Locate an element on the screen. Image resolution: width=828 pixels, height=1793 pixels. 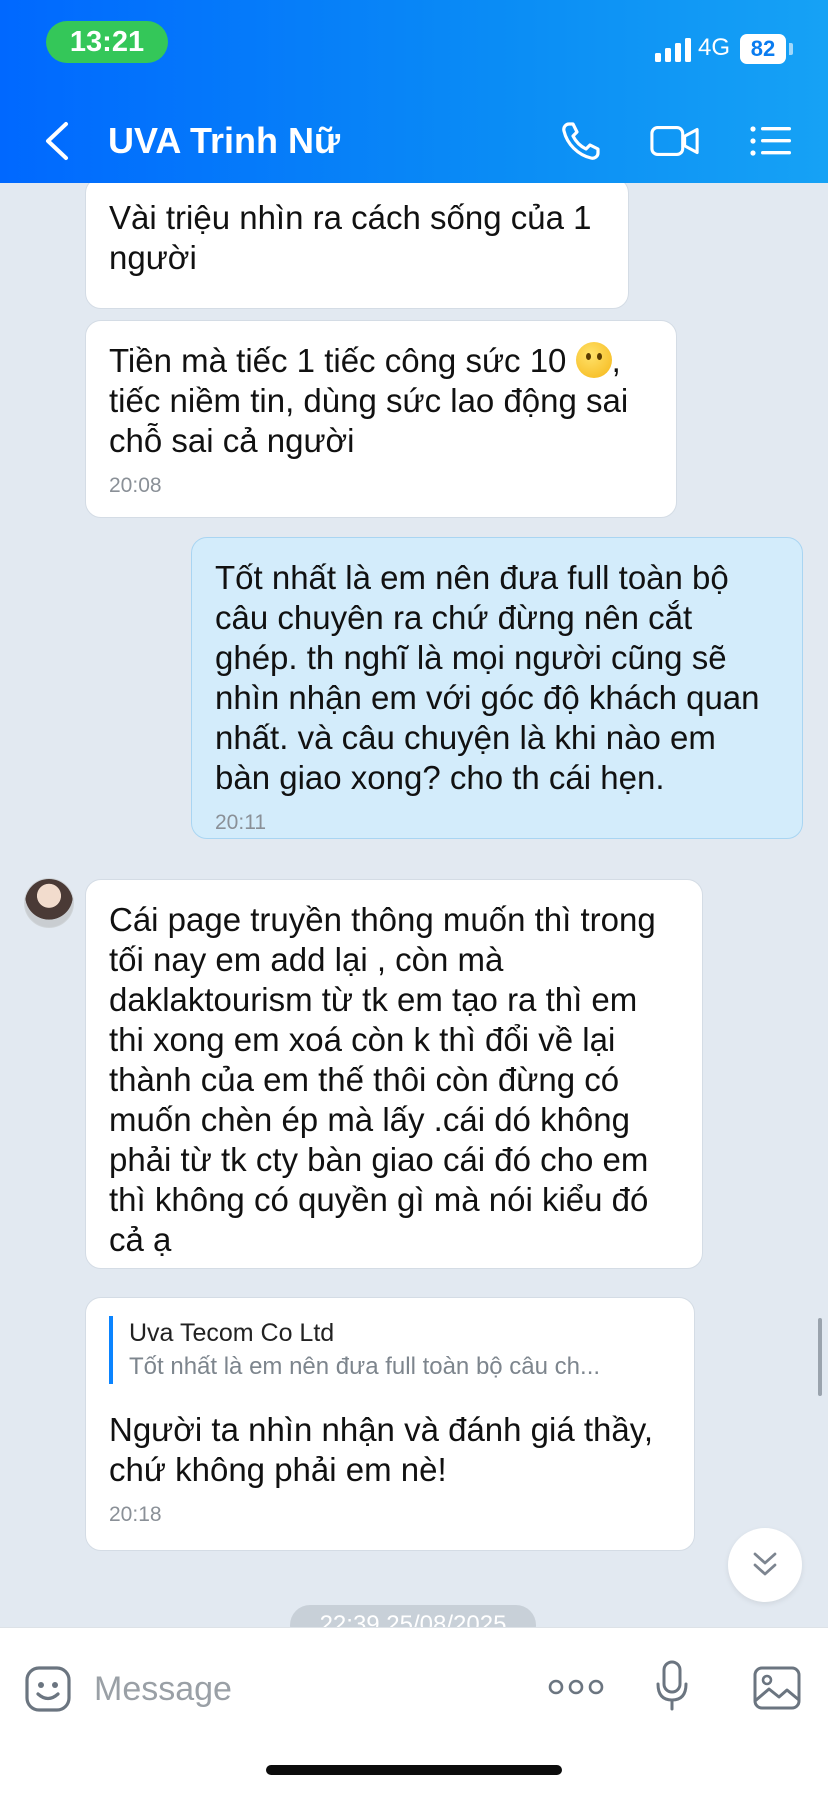
network-type: 4G is located at coordinates (714, 47).